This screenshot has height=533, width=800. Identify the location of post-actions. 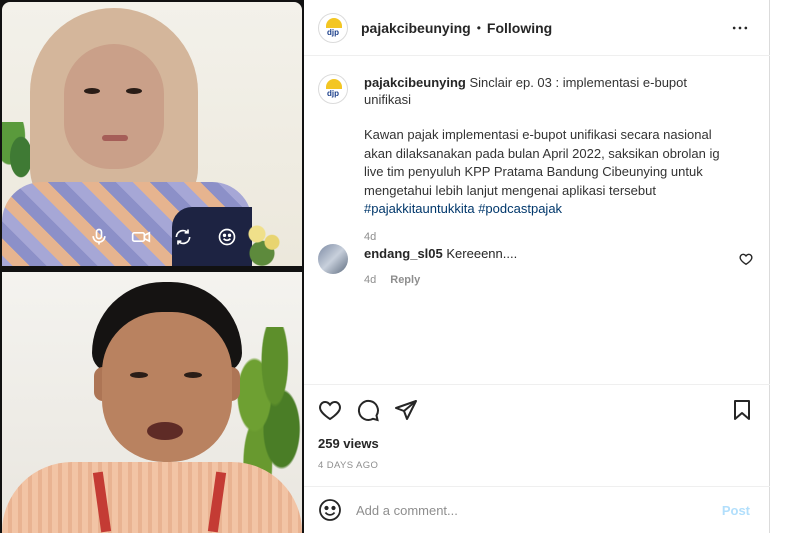
(537, 409).